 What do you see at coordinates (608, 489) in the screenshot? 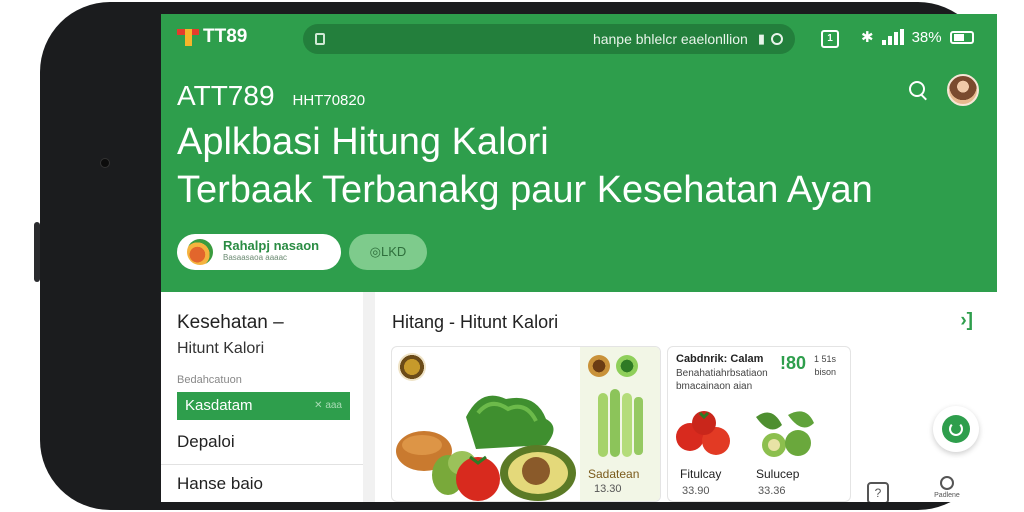
I see `card-item-value: 13.30` at bounding box center [608, 489].